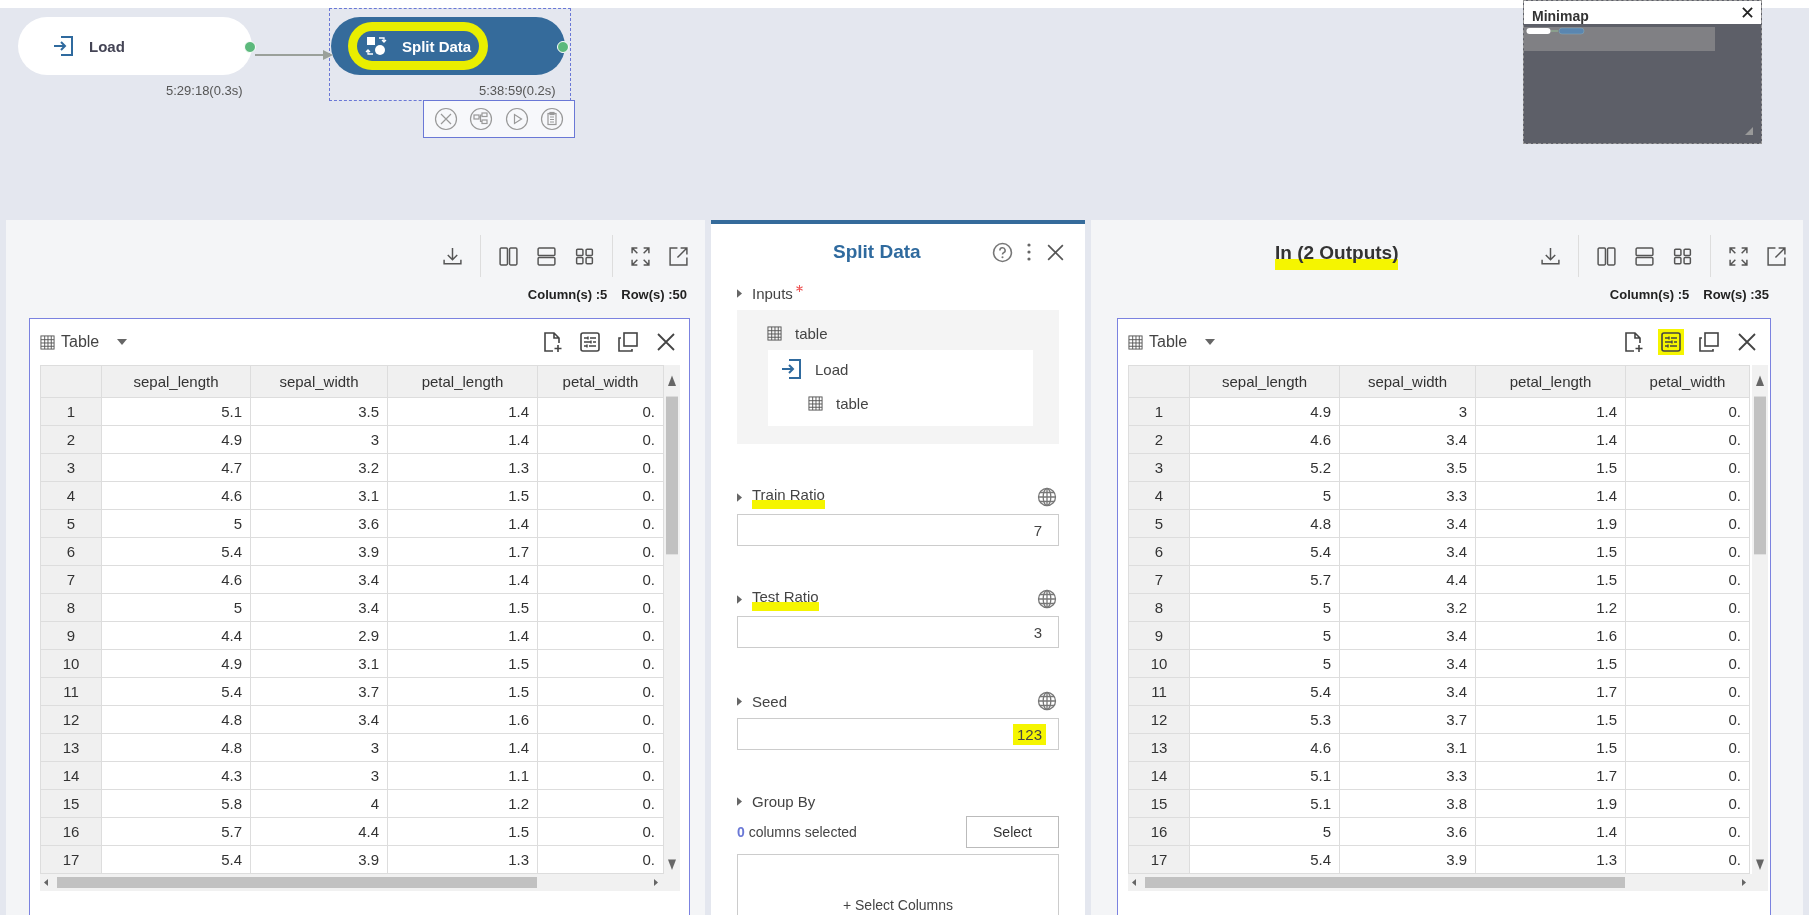  Describe the element at coordinates (811, 333) in the screenshot. I see `input-port: table` at that location.